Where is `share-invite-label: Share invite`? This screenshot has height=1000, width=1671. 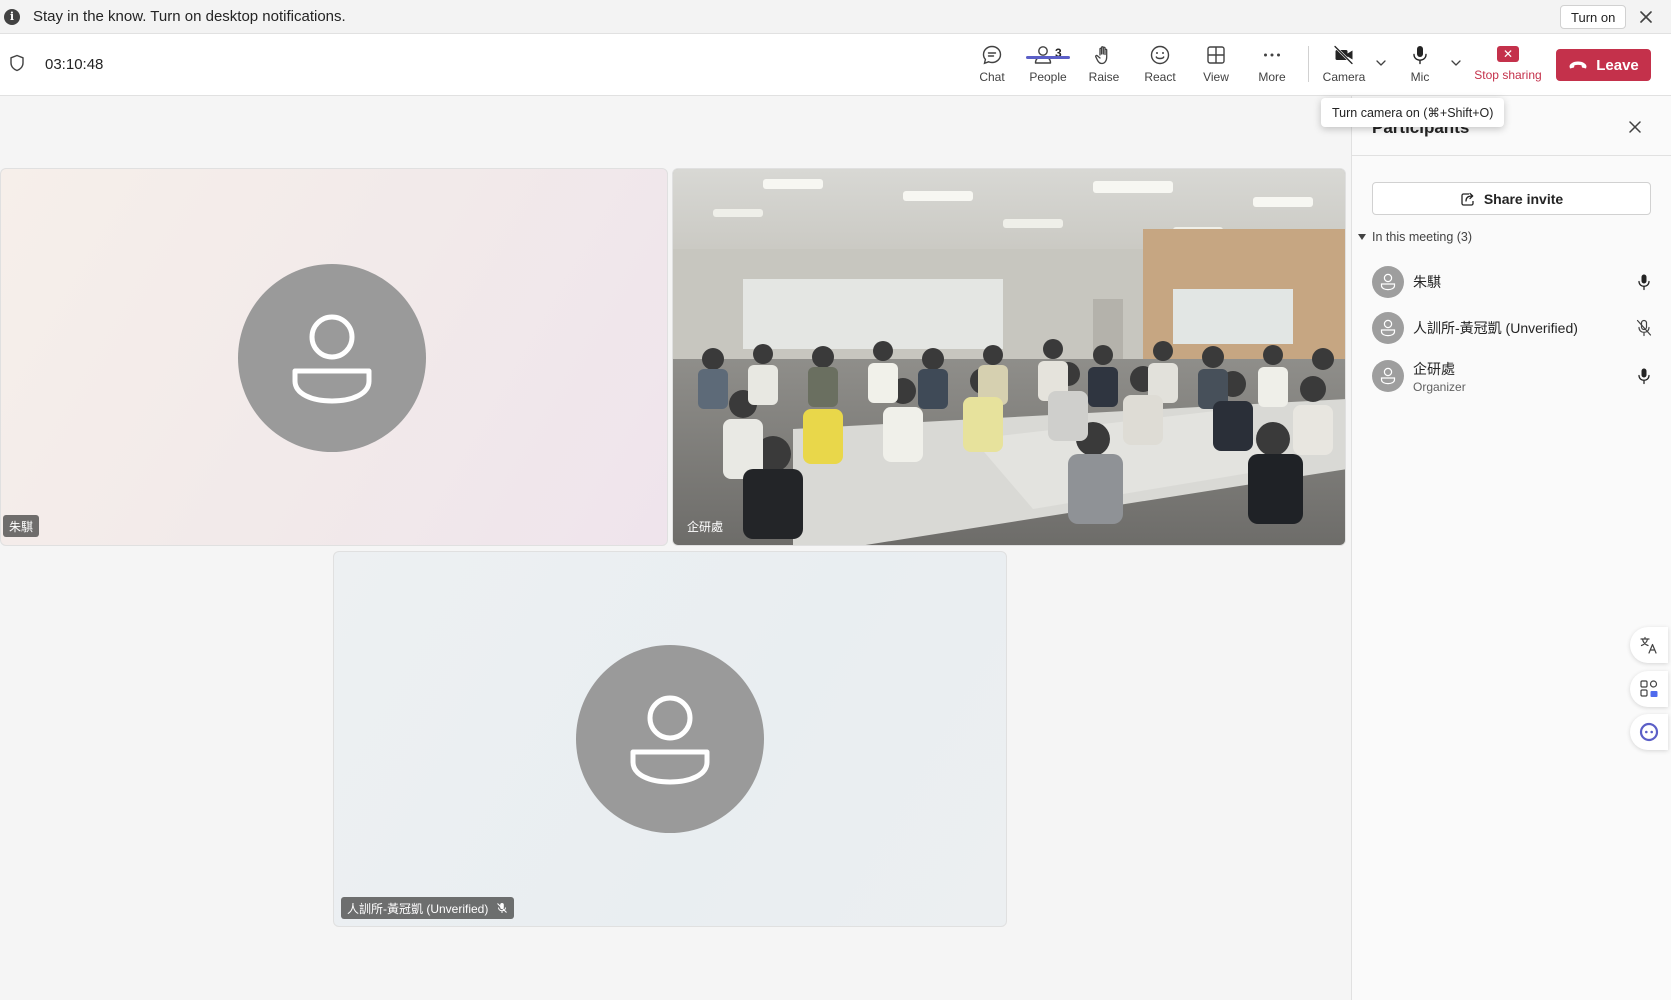 share-invite-label: Share invite is located at coordinates (1523, 198).